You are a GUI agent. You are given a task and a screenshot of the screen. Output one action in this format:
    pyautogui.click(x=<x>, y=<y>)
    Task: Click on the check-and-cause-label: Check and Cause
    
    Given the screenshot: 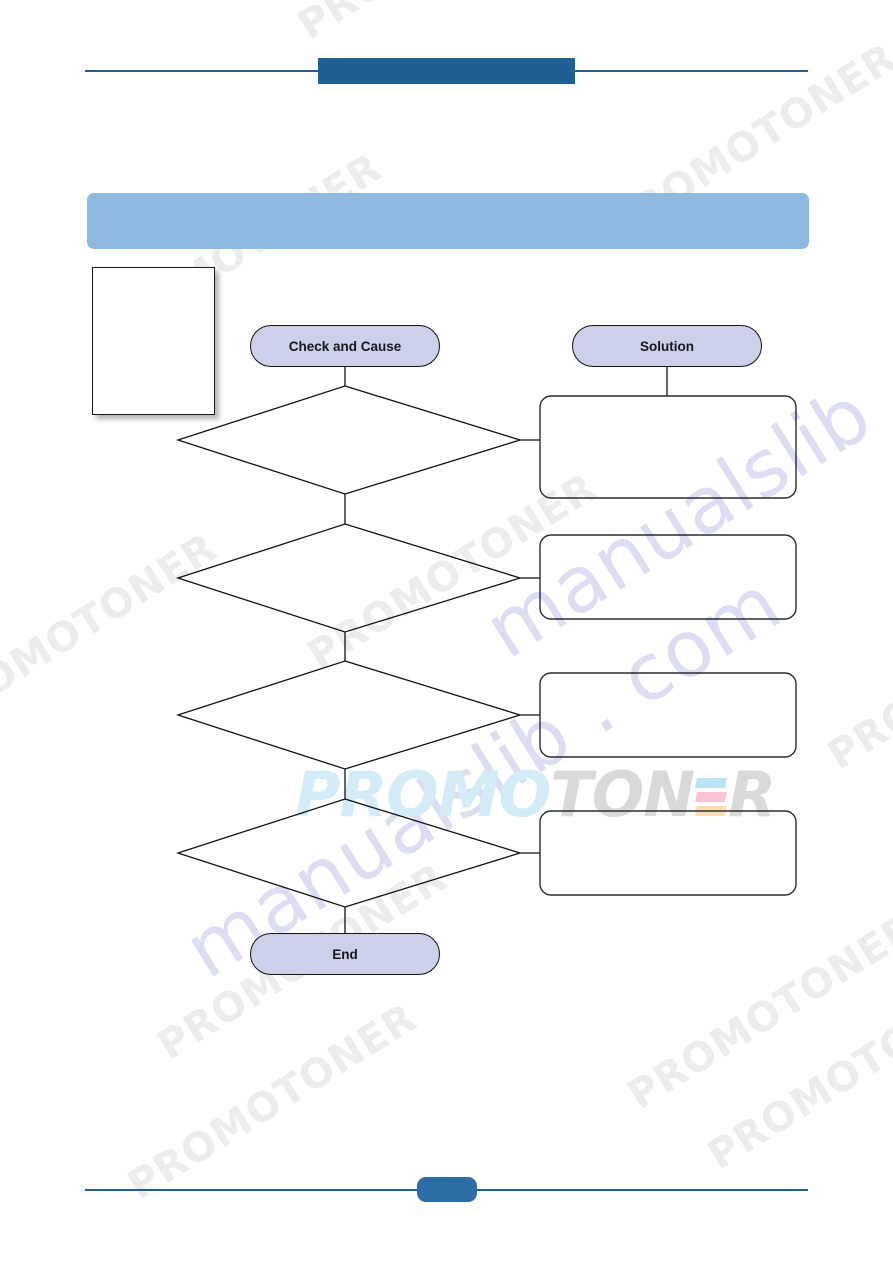 What is the action you would take?
    pyautogui.click(x=345, y=346)
    